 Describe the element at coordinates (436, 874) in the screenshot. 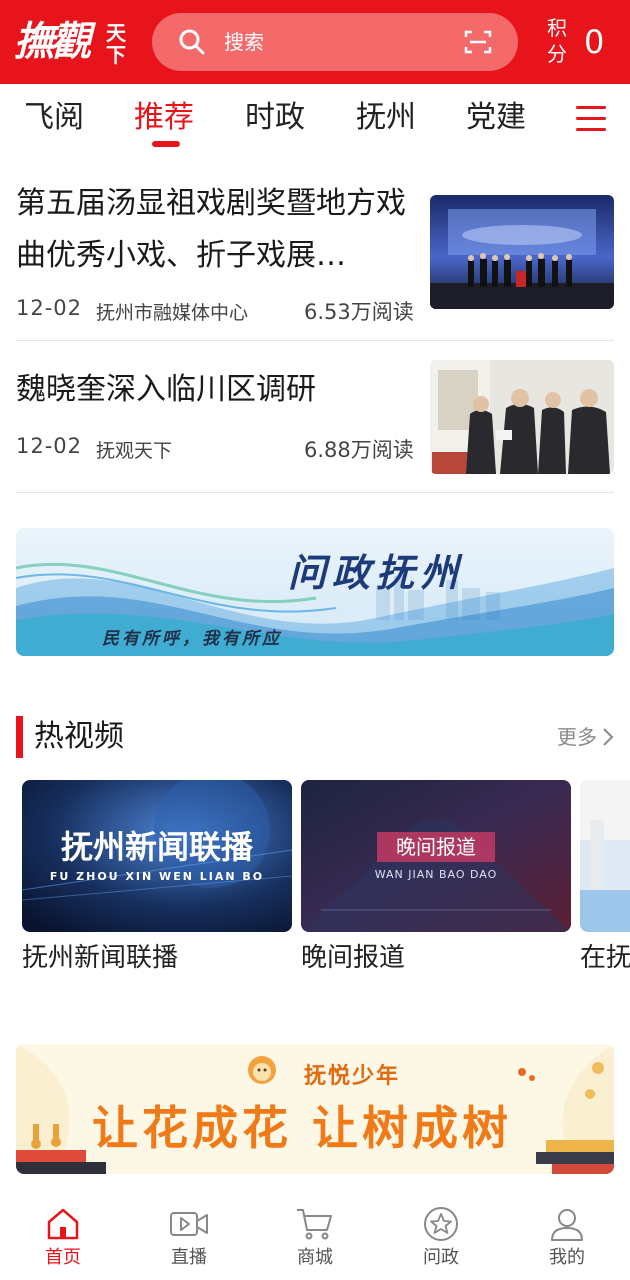

I see `video-thumb-subtitle: WAN JIAN BAO DAO` at that location.